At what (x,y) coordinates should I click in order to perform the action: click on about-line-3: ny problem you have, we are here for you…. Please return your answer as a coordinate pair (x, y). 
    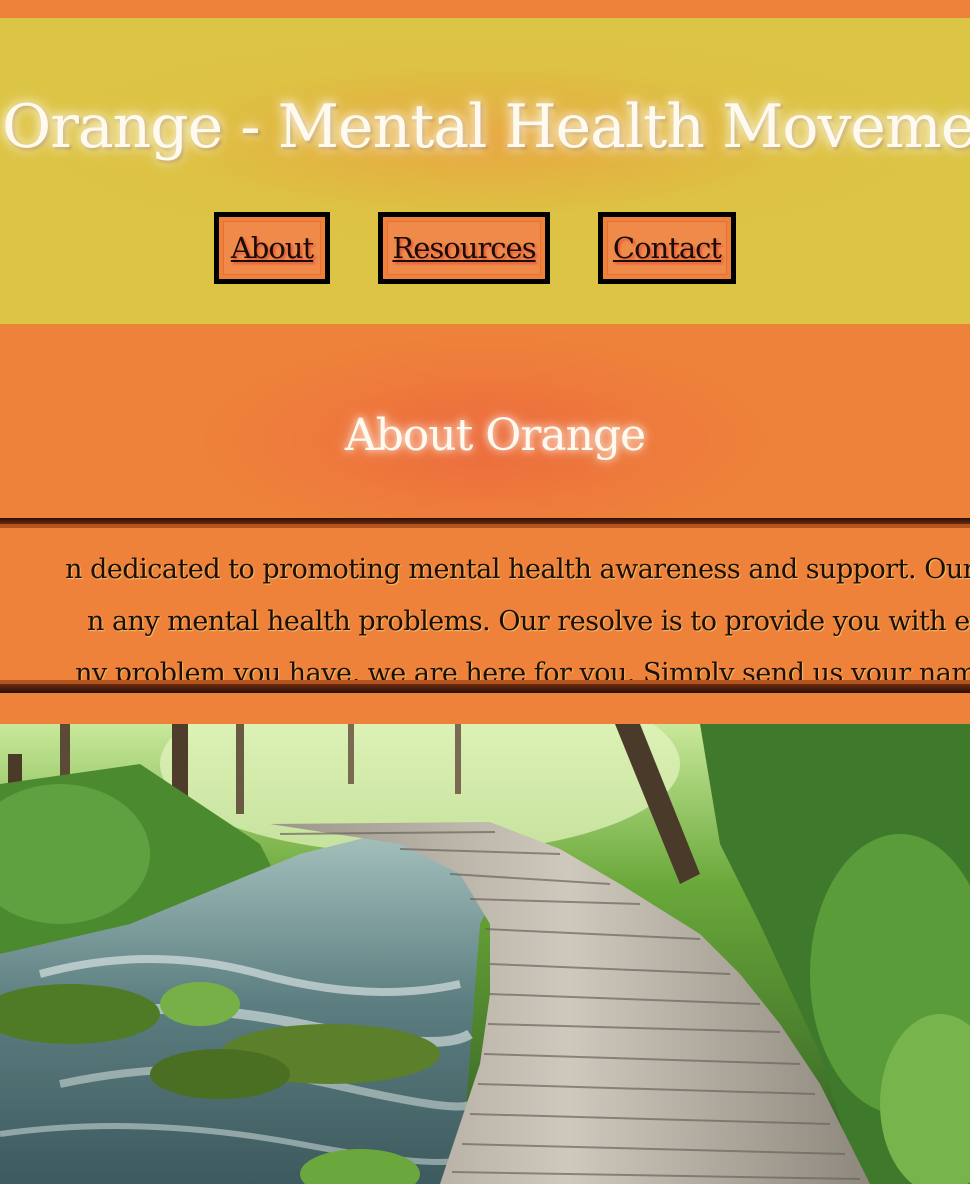
    Looking at the image, I should click on (522, 669).